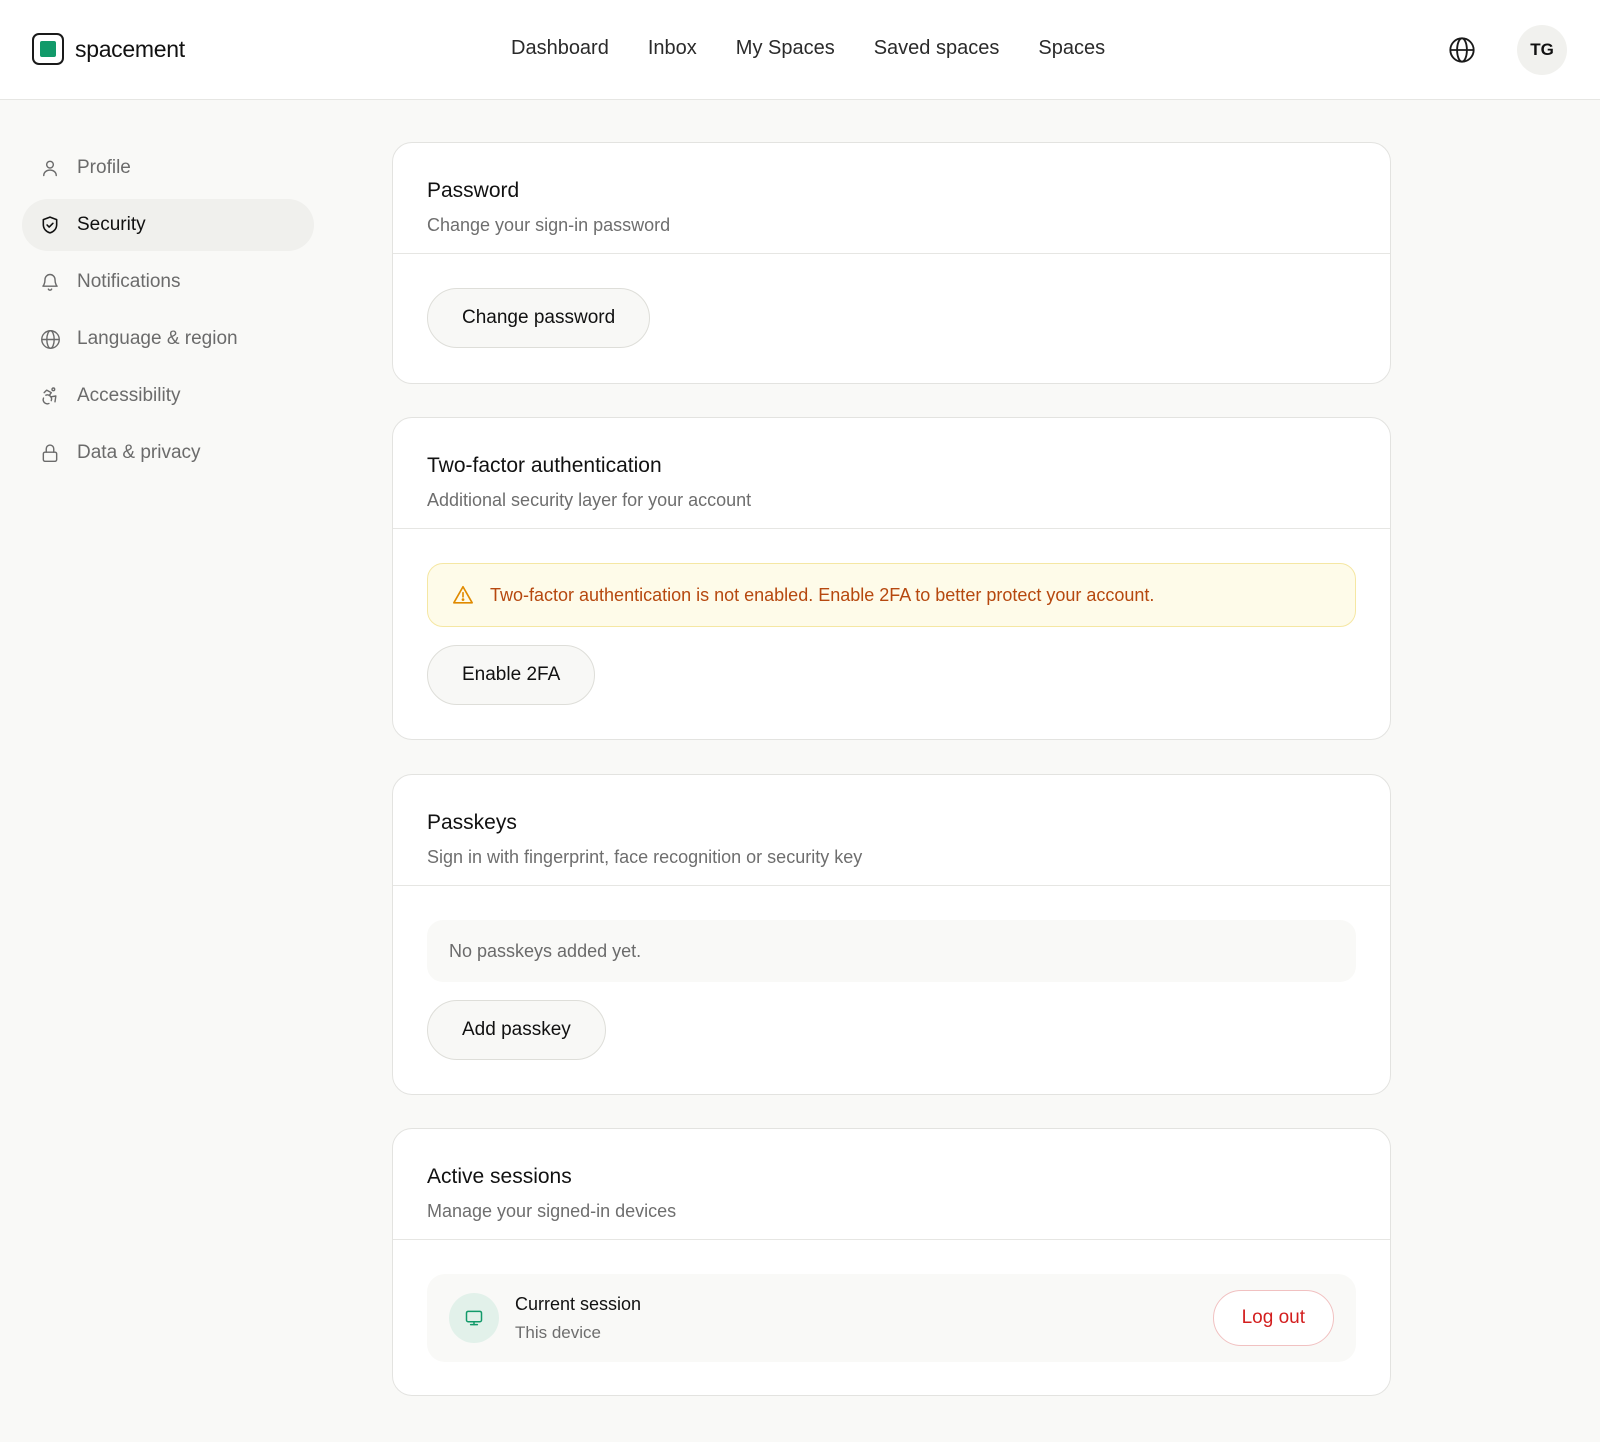  I want to click on warning-icon, so click(463, 595).